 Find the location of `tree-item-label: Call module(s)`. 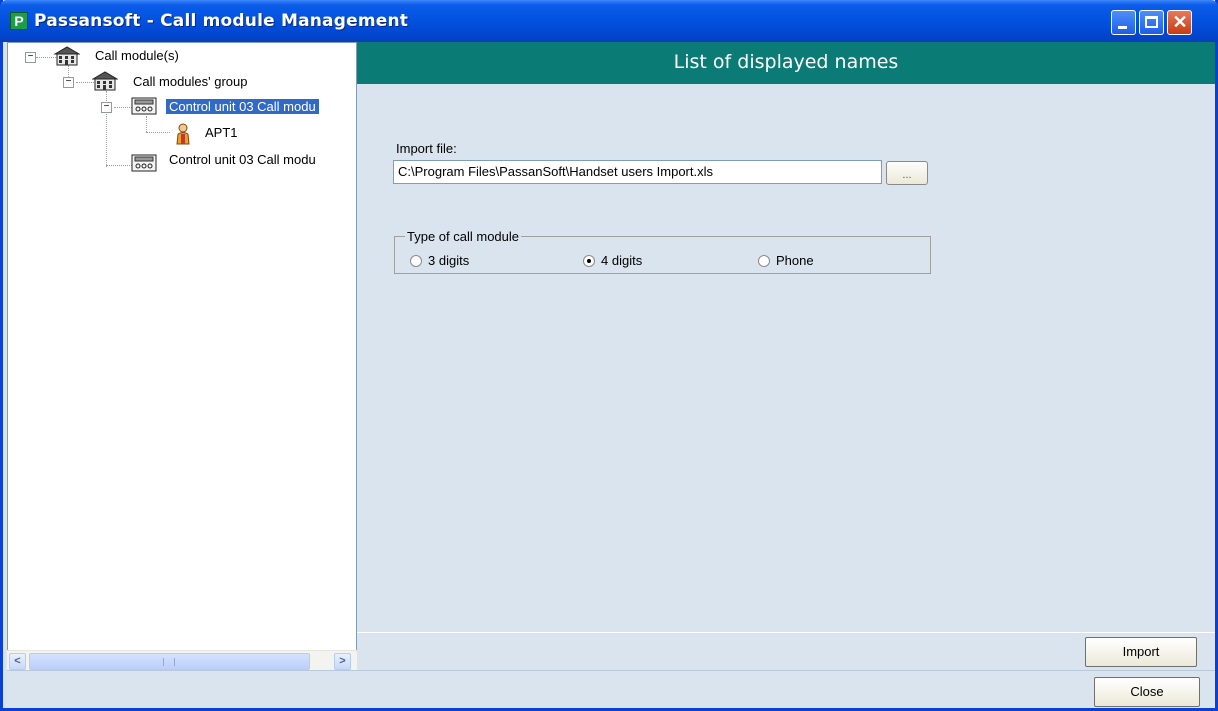

tree-item-label: Call module(s) is located at coordinates (137, 55).